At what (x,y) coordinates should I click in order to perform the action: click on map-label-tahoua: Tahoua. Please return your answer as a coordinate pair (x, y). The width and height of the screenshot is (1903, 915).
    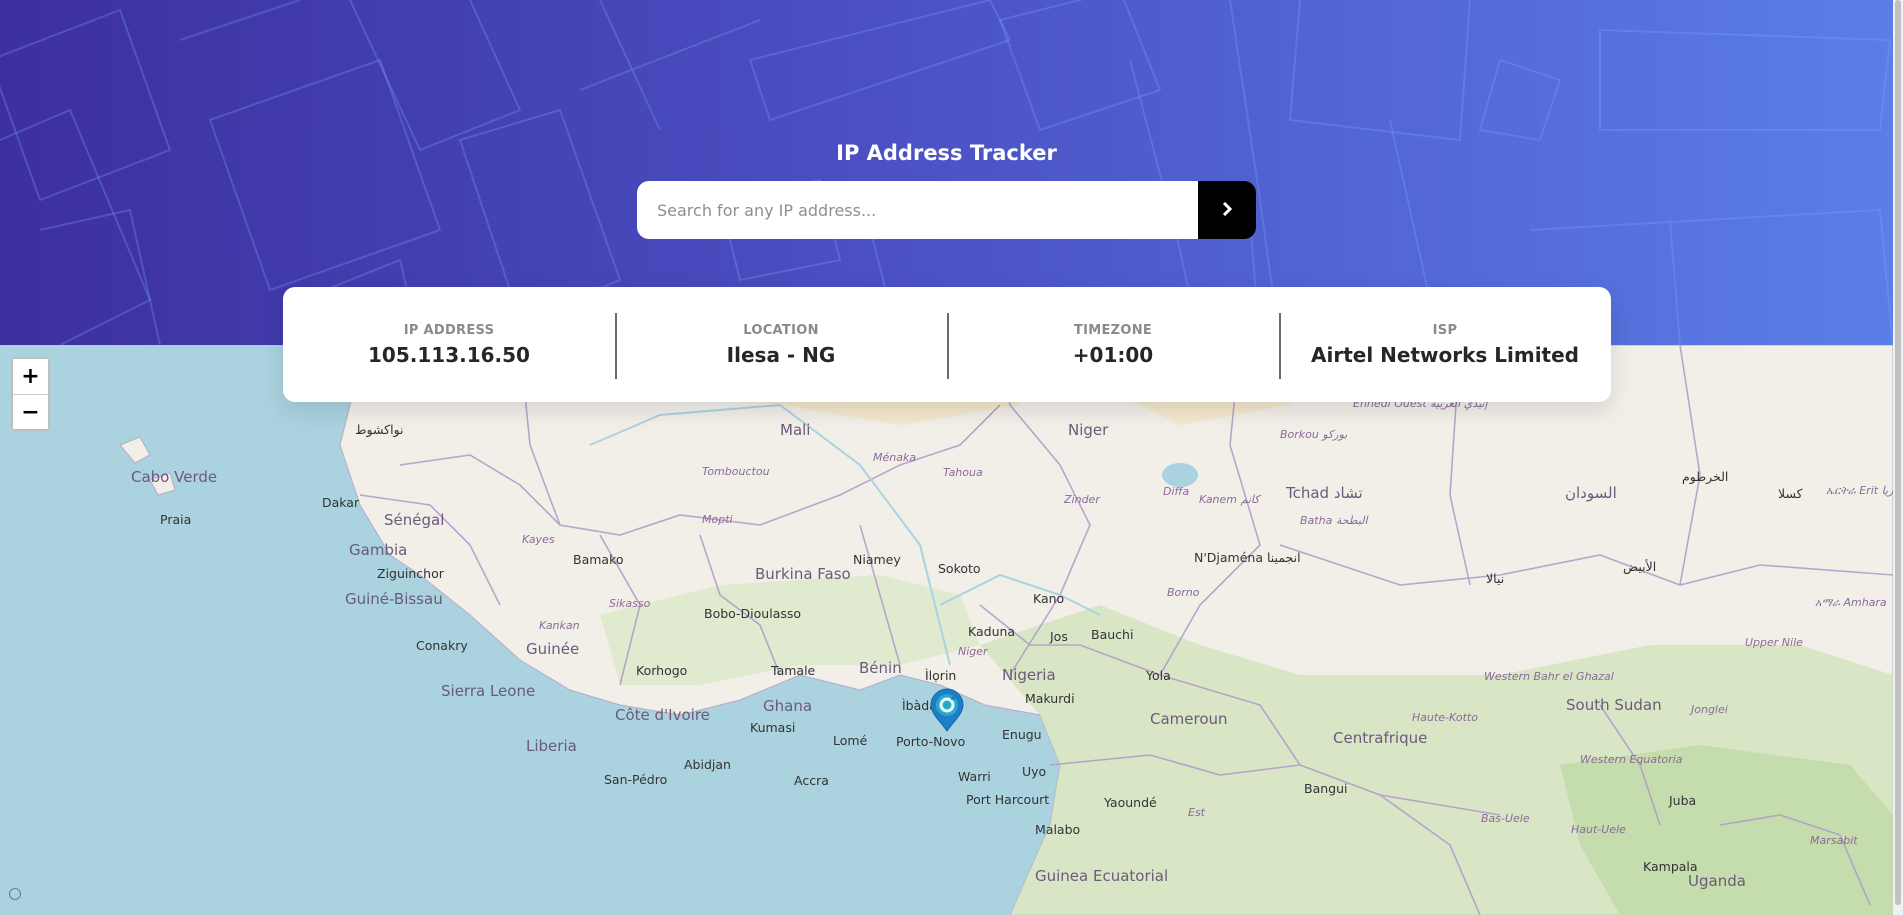
    Looking at the image, I should click on (963, 472).